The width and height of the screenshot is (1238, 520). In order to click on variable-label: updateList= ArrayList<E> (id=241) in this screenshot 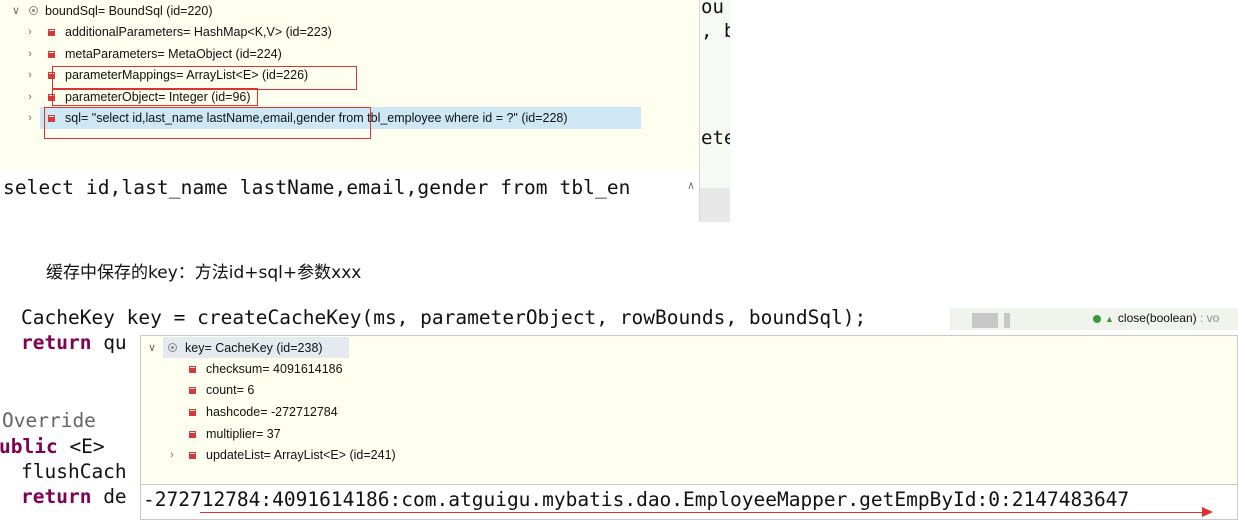, I will do `click(301, 455)`.